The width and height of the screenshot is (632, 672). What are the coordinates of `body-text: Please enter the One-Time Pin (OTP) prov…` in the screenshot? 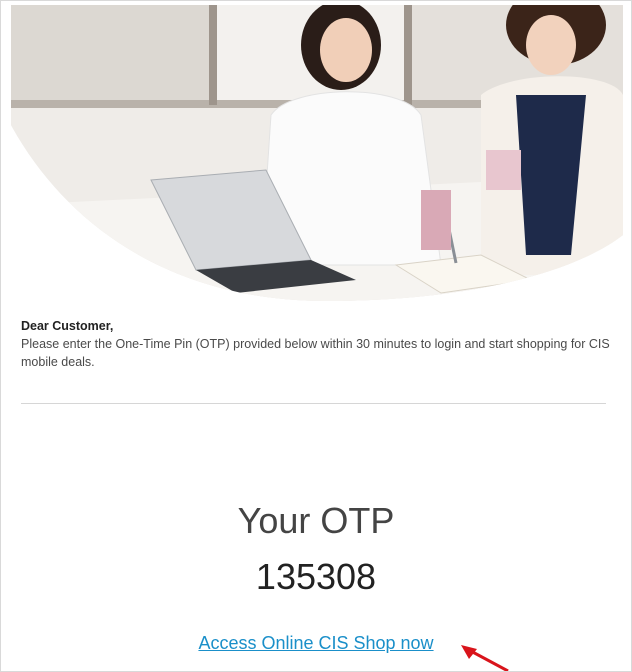 It's located at (315, 353).